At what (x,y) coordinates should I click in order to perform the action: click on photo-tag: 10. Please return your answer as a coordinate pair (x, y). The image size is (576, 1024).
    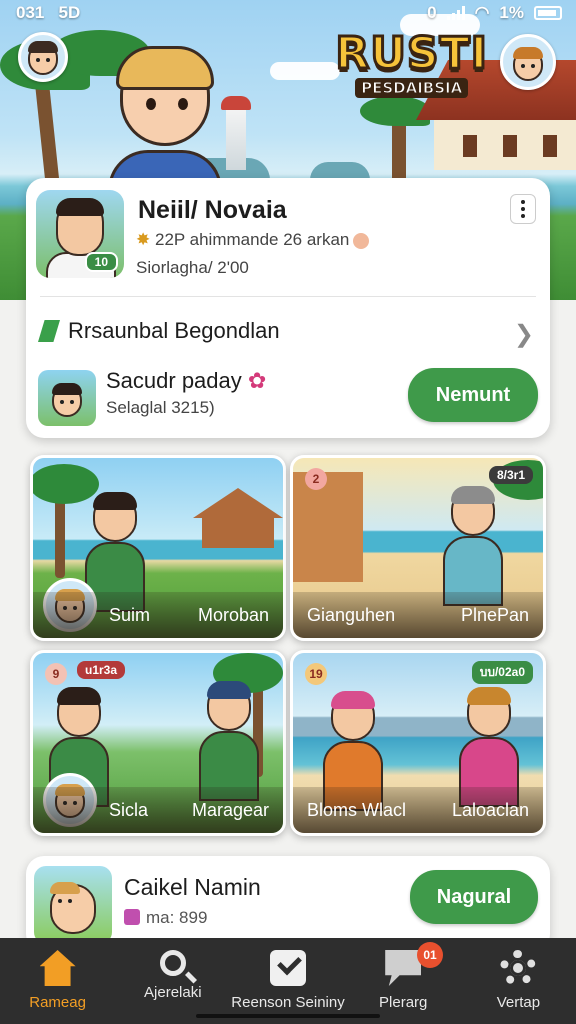
    Looking at the image, I should click on (101, 262).